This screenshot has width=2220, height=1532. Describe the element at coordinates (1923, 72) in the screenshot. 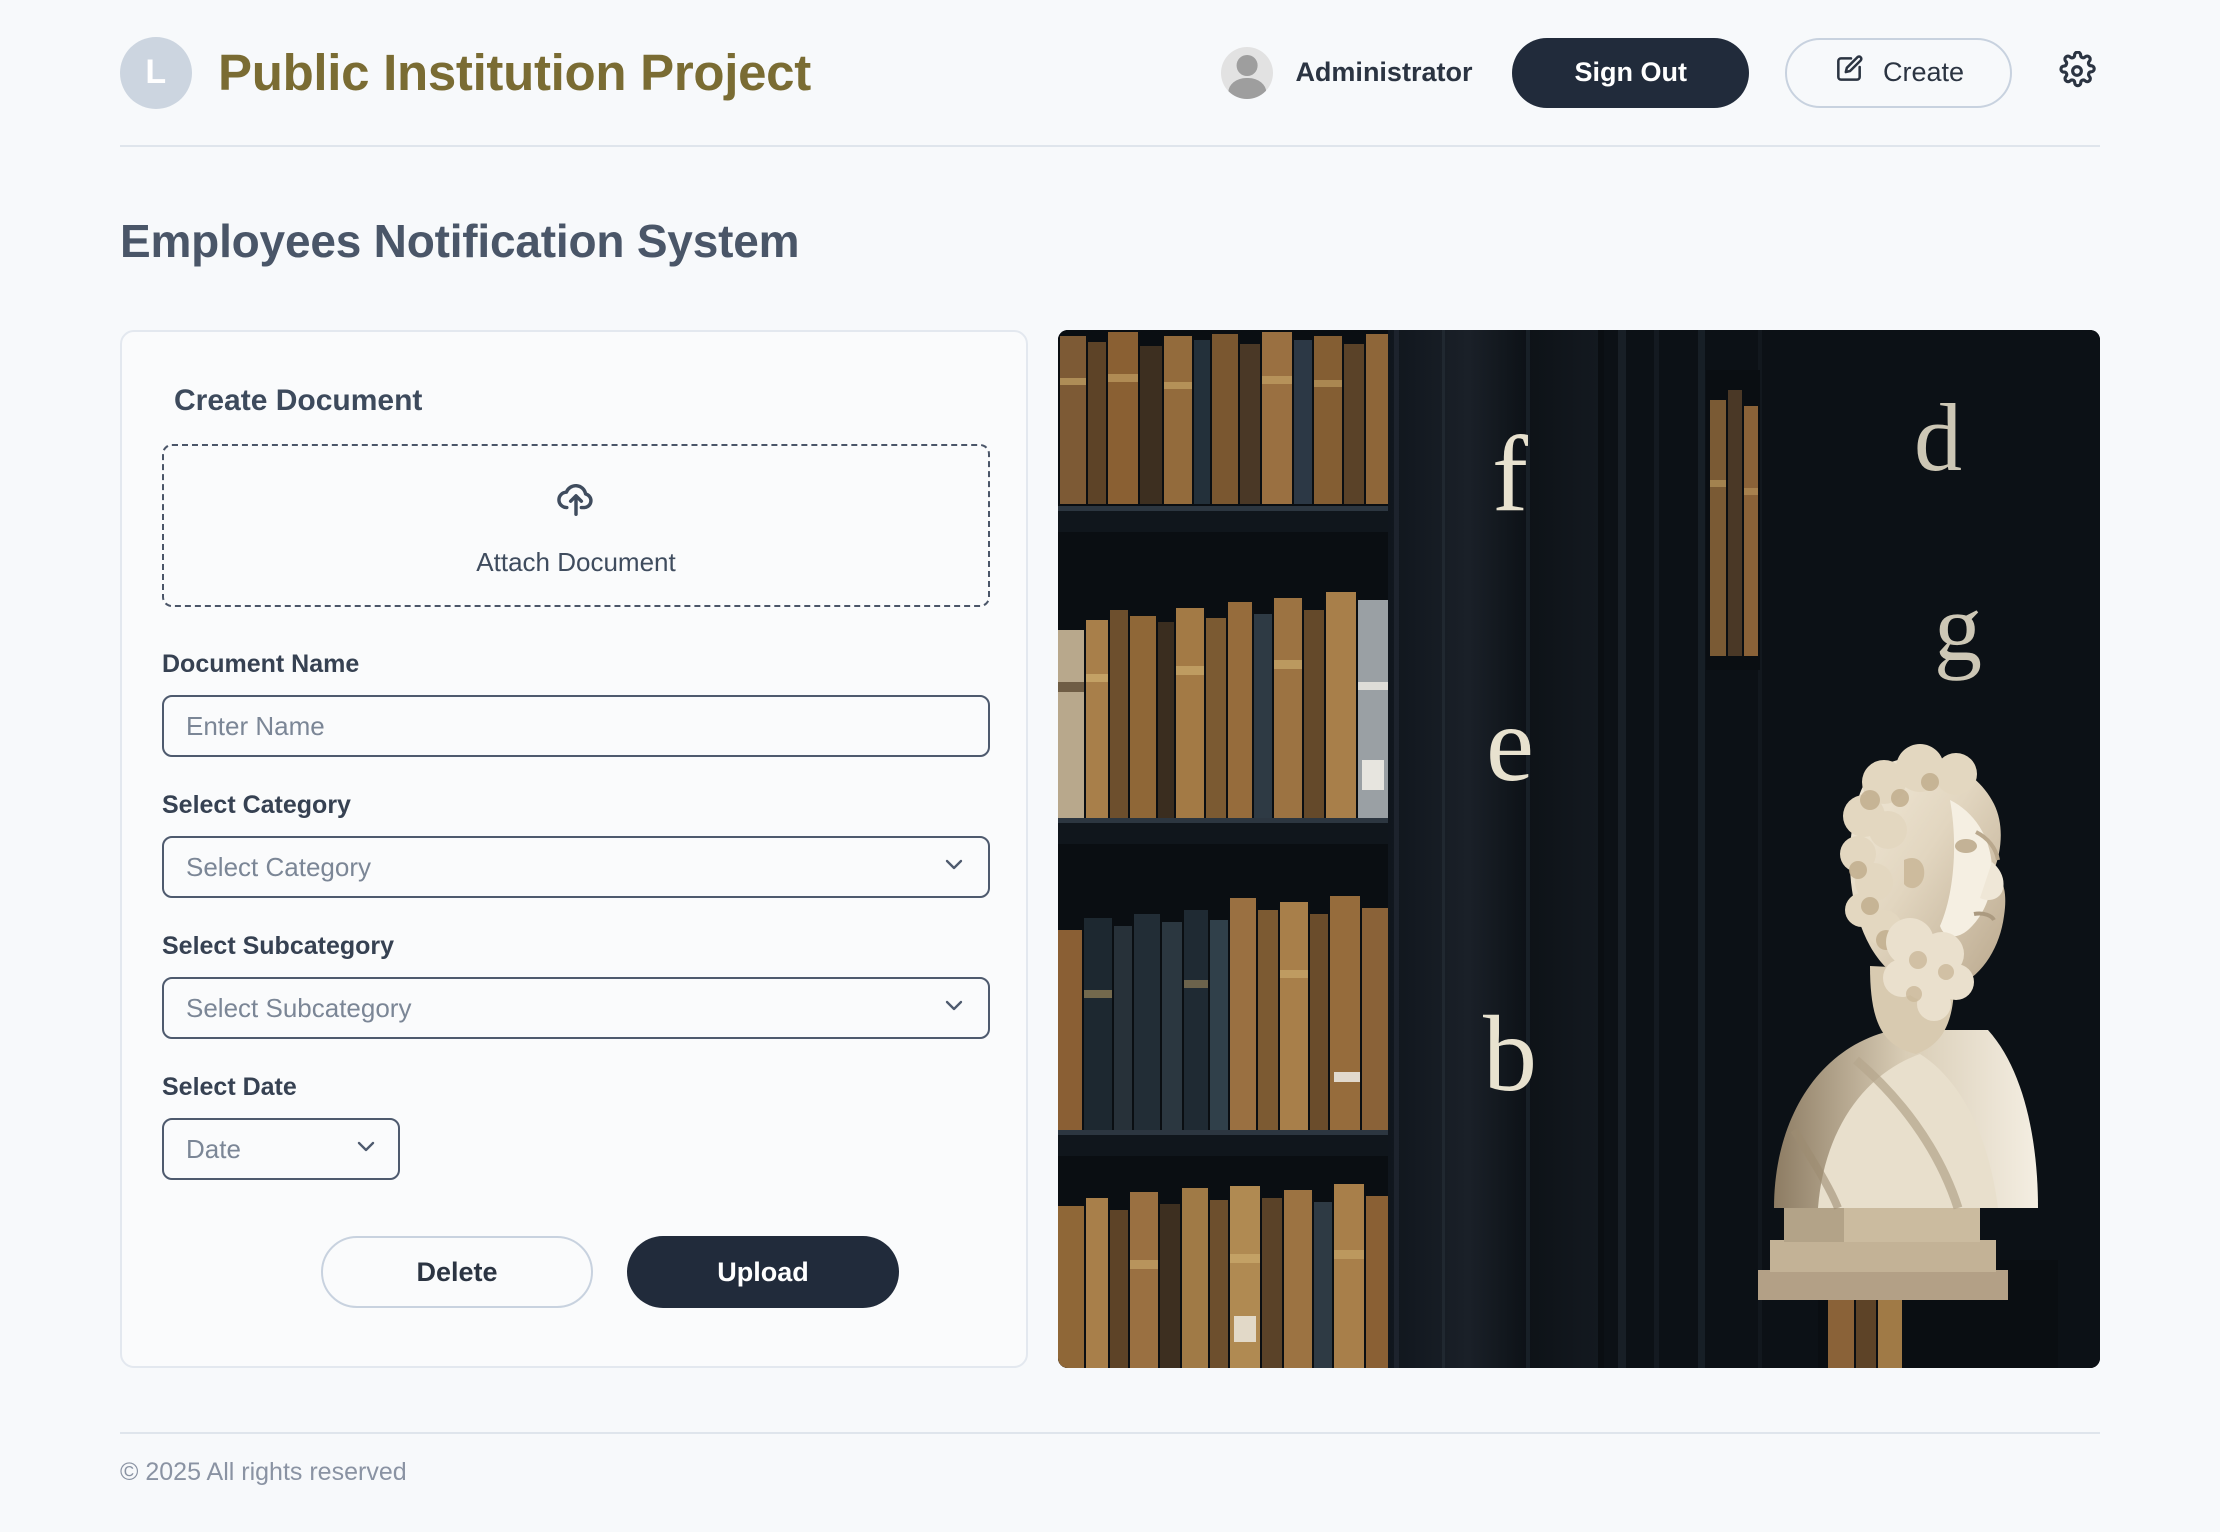

I see `create-button-label: Create` at that location.